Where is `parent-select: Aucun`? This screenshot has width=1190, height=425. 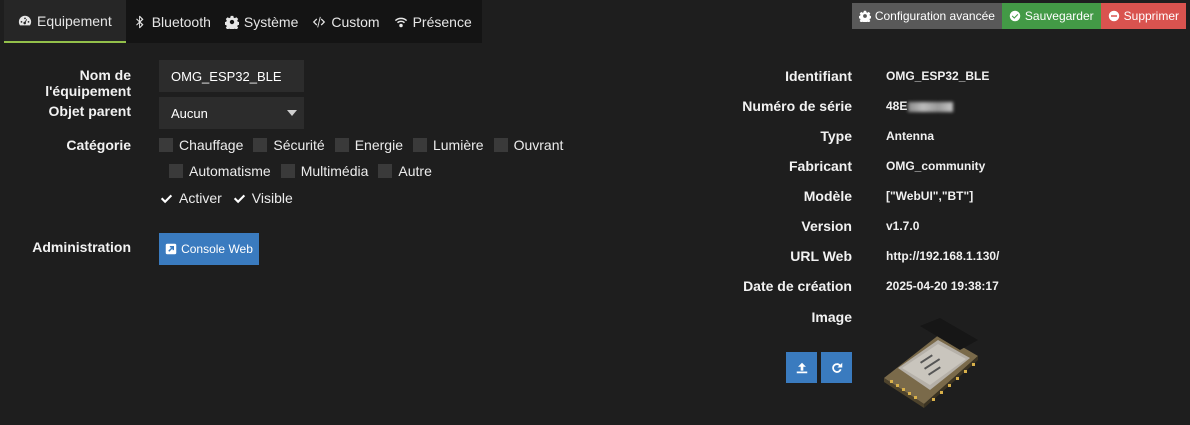
parent-select: Aucun is located at coordinates (231, 113).